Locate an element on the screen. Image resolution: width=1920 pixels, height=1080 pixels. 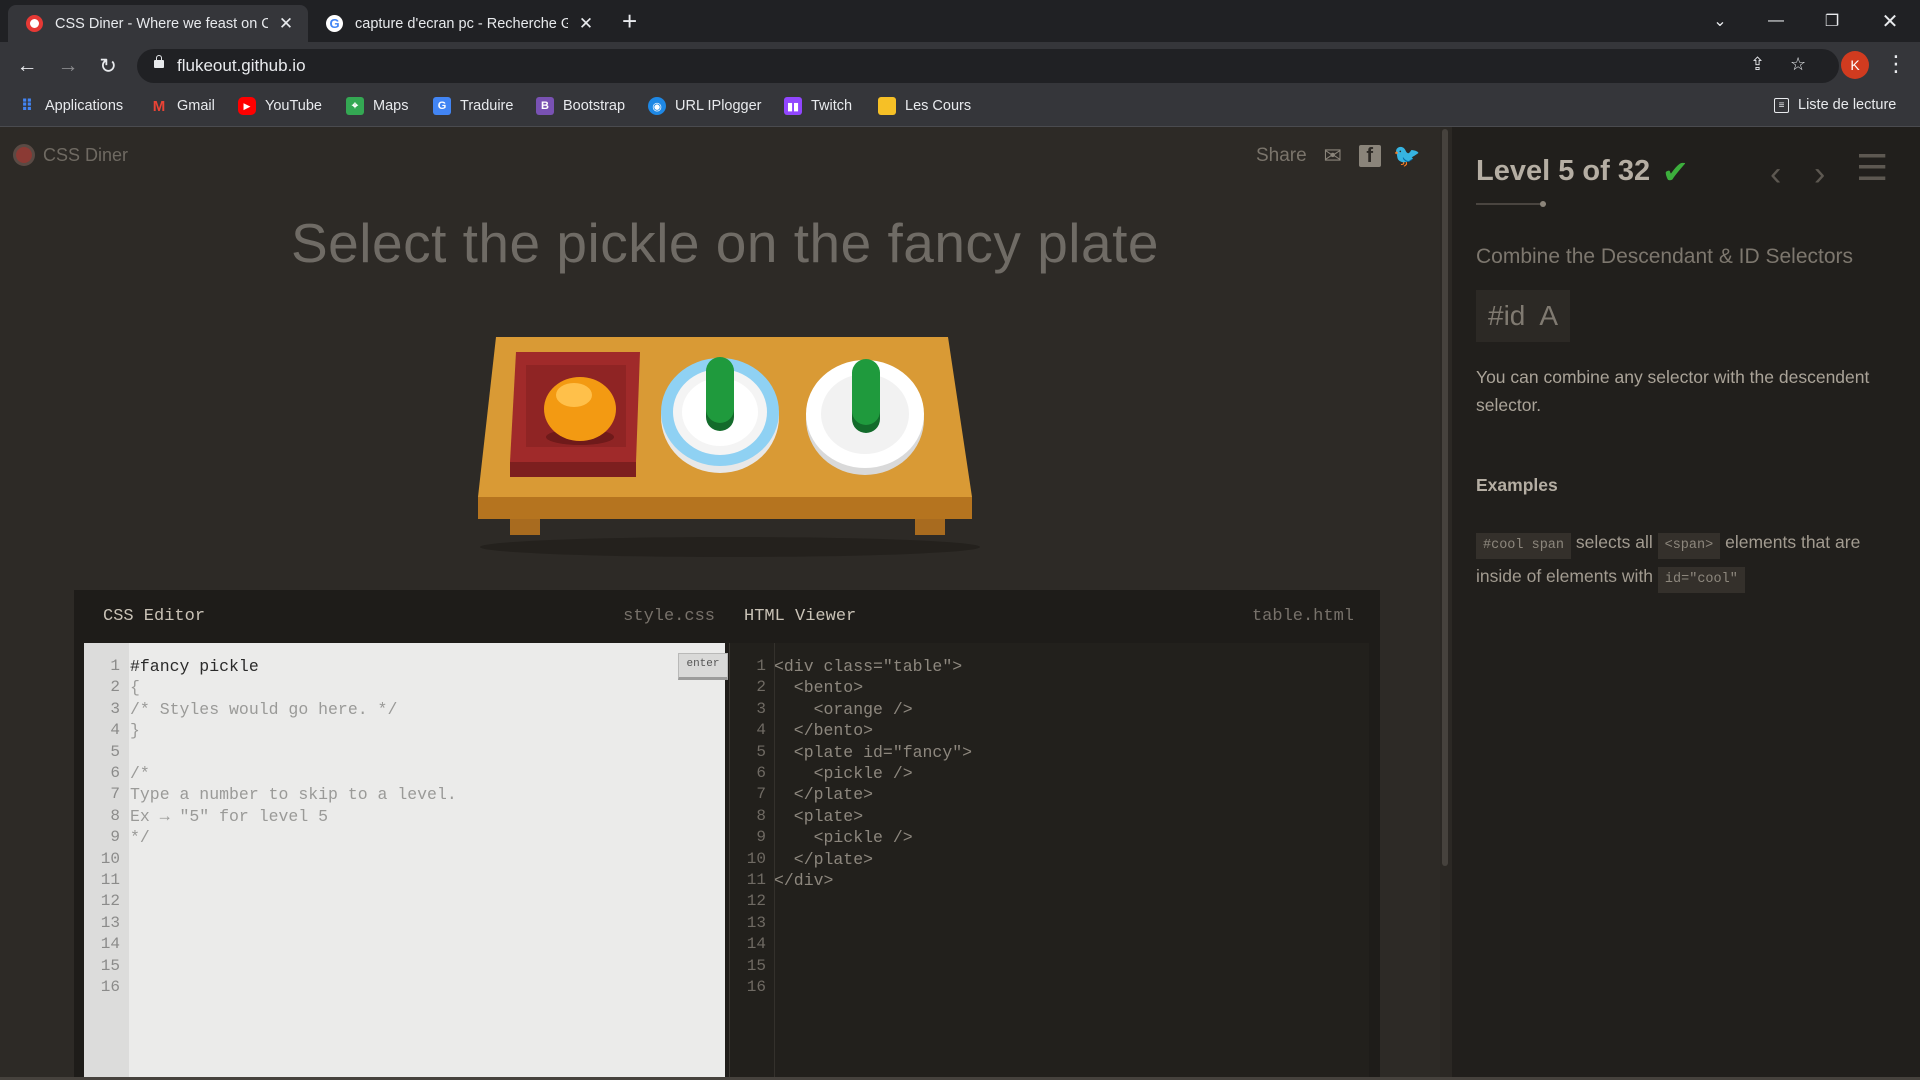
bookmark-twitch: ▮▮ Twitch is located at coordinates (818, 106).